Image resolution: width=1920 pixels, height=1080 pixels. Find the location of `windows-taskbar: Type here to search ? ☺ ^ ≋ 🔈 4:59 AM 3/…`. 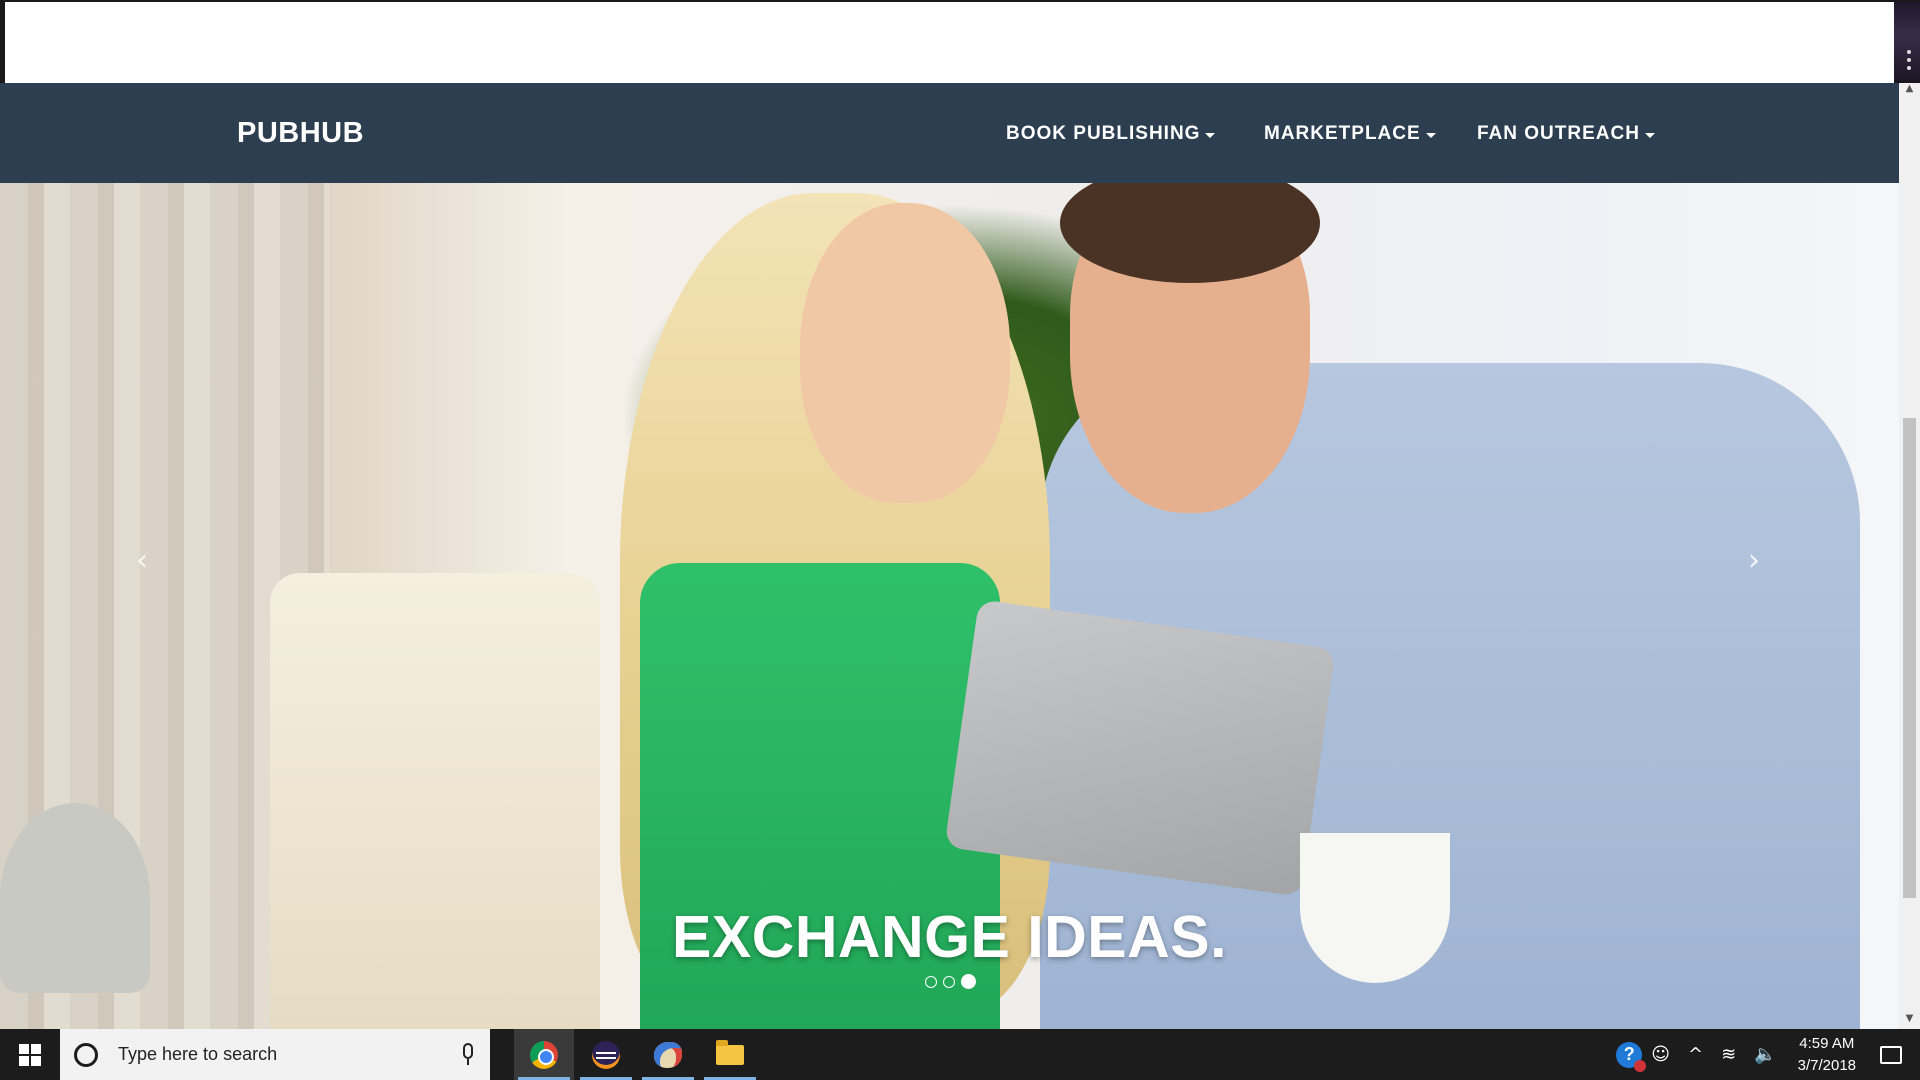

windows-taskbar: Type here to search ? ☺ ^ ≋ 🔈 4:59 AM 3/… is located at coordinates (960, 1054).